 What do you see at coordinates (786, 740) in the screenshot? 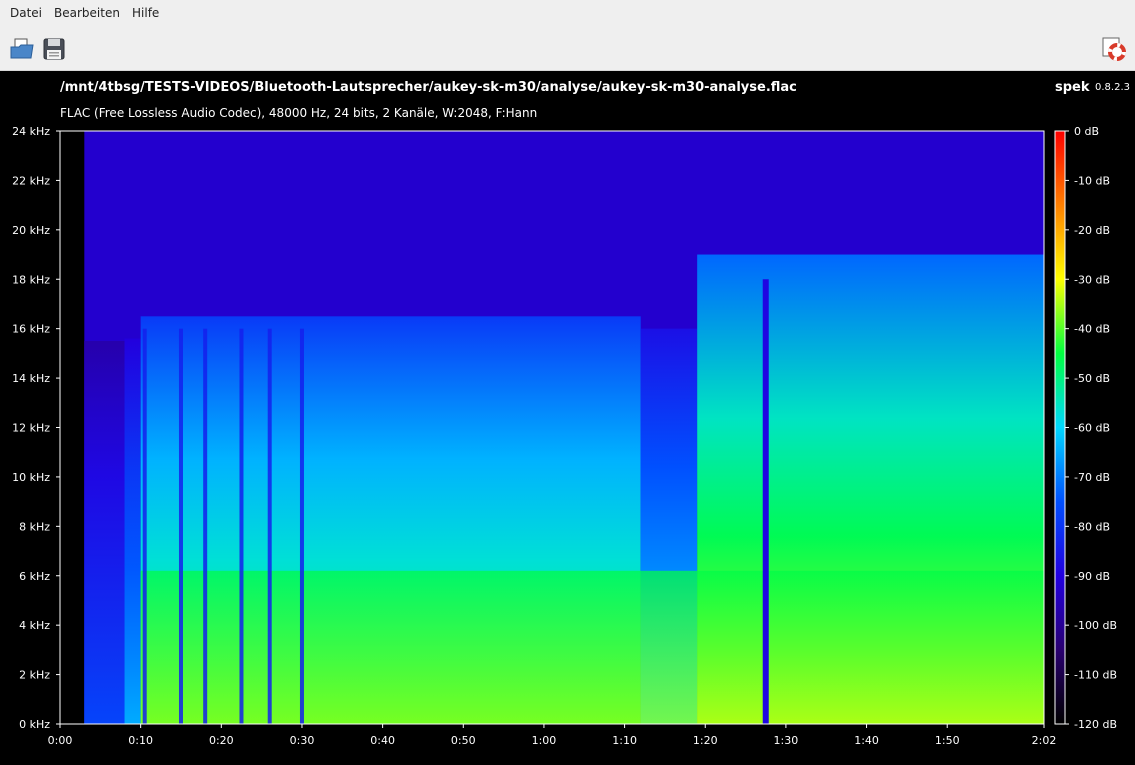
I see `x-tick-label: 1:30` at bounding box center [786, 740].